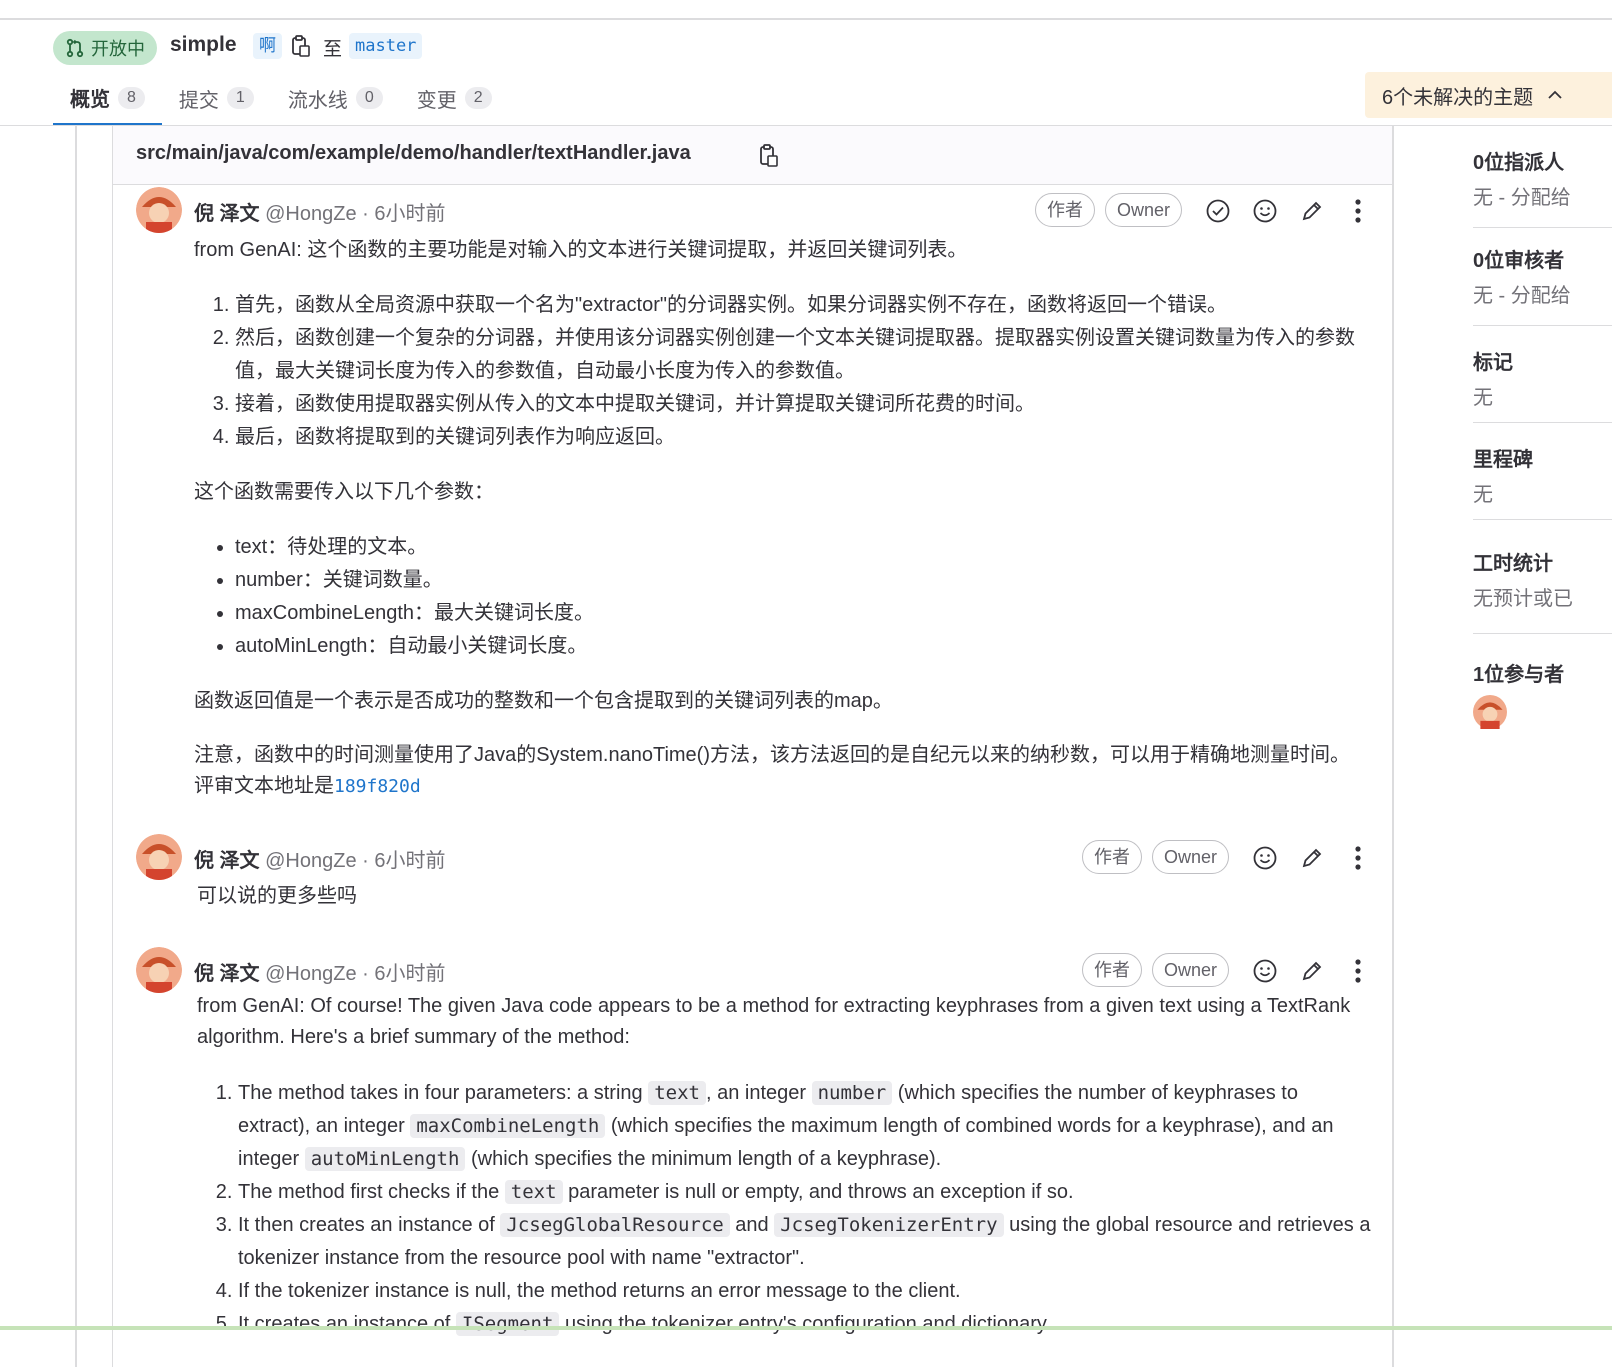 Image resolution: width=1612 pixels, height=1367 pixels. I want to click on participant-avatar, so click(1490, 712).